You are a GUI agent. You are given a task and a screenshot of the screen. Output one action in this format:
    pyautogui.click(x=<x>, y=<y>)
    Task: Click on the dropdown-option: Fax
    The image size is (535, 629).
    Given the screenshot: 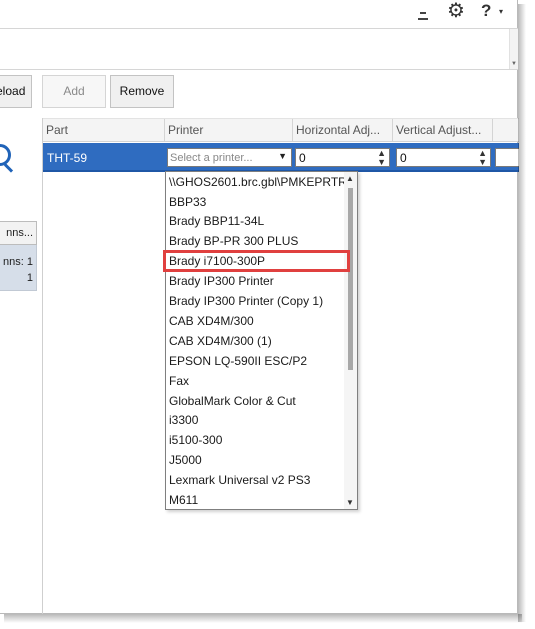 What is the action you would take?
    pyautogui.click(x=256, y=381)
    